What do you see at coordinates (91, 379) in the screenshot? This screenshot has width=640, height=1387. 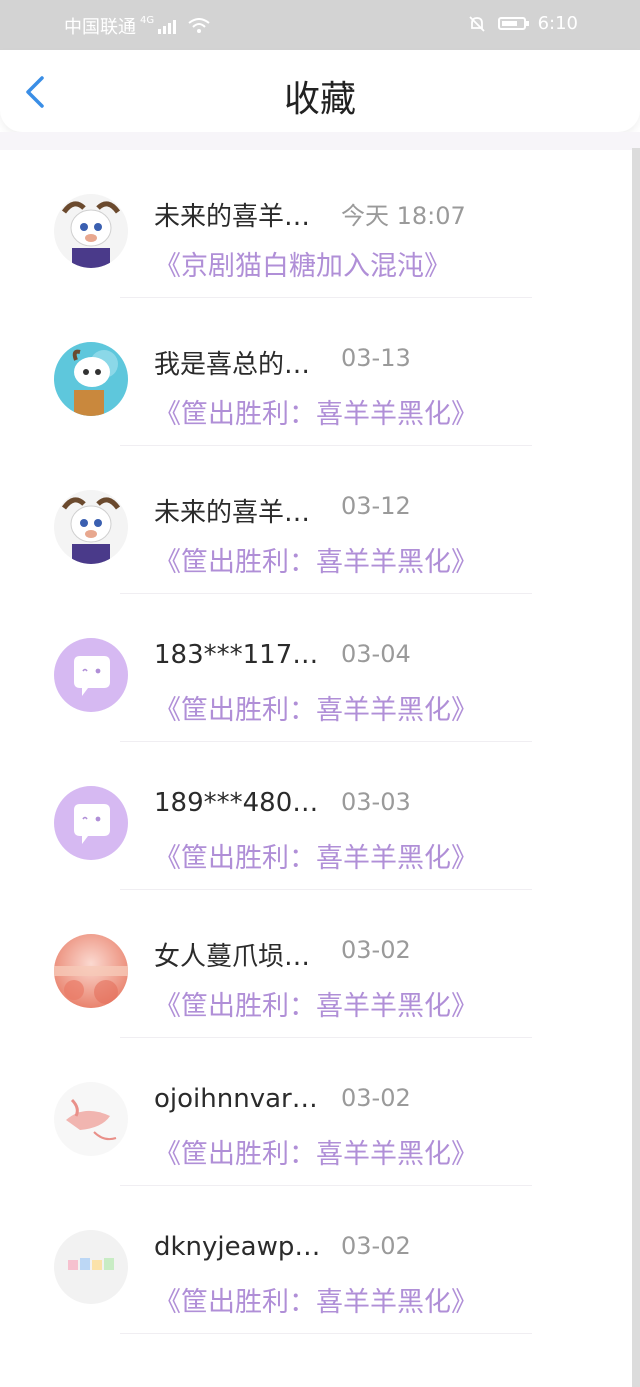 I see `goat-blue-avatar` at bounding box center [91, 379].